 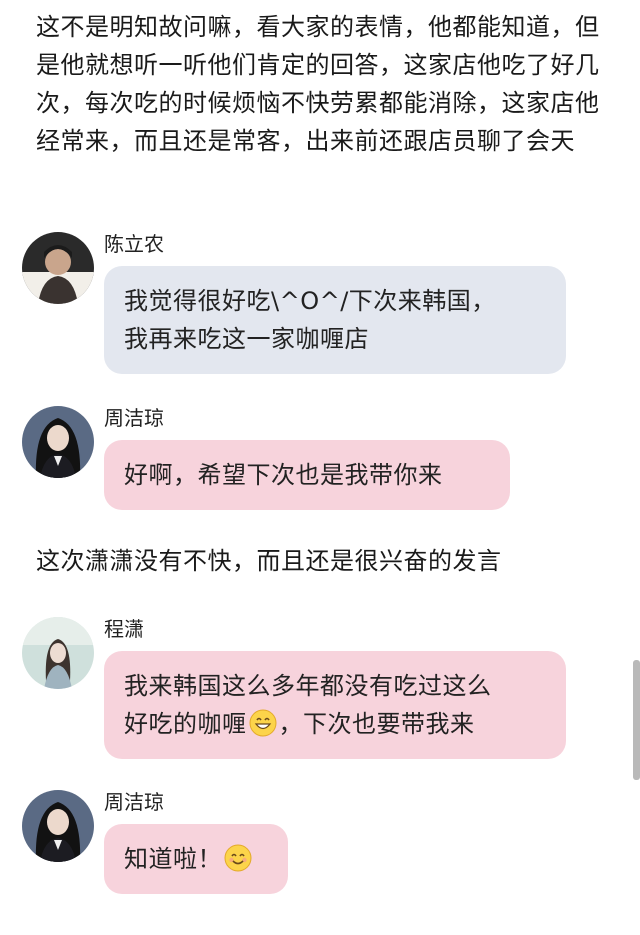 I want to click on message-text: 我来韩国这么多年都没有吃过这么, so click(x=308, y=686).